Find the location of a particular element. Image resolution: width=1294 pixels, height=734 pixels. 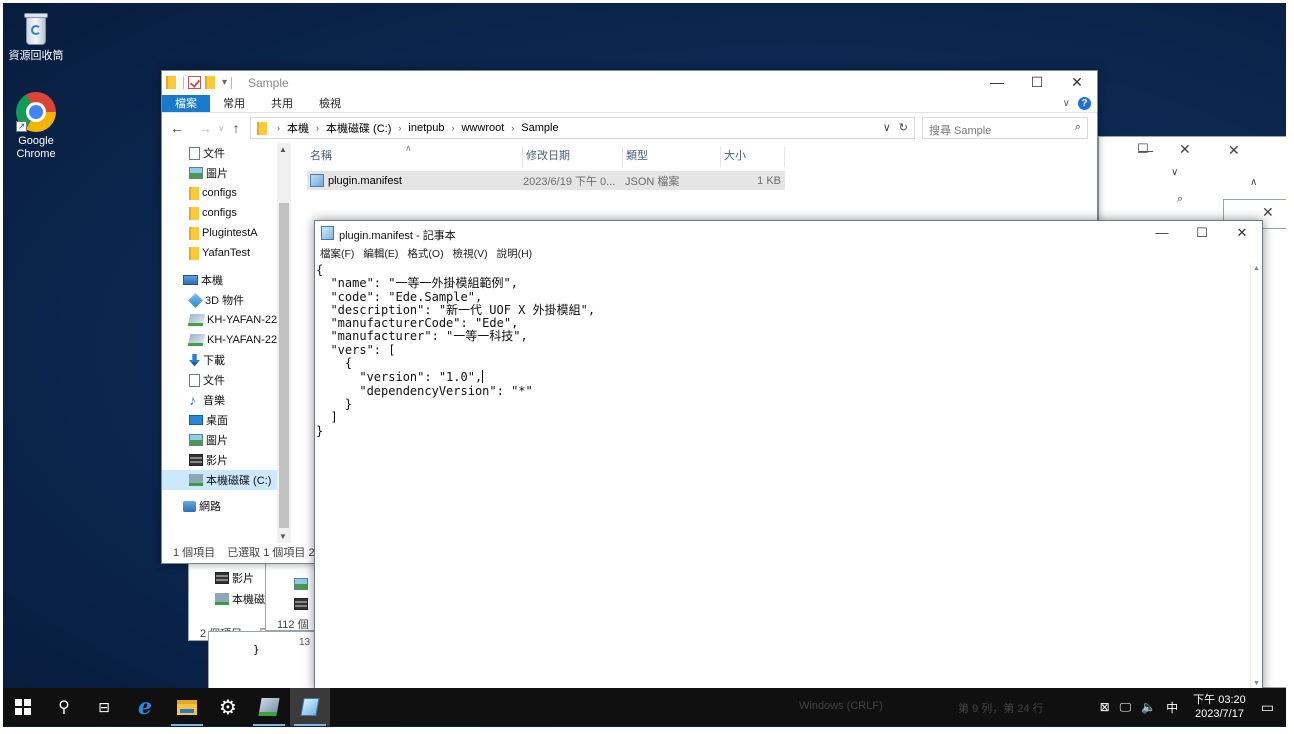

nav-item-music: ♪ 音樂 is located at coordinates (226, 400).